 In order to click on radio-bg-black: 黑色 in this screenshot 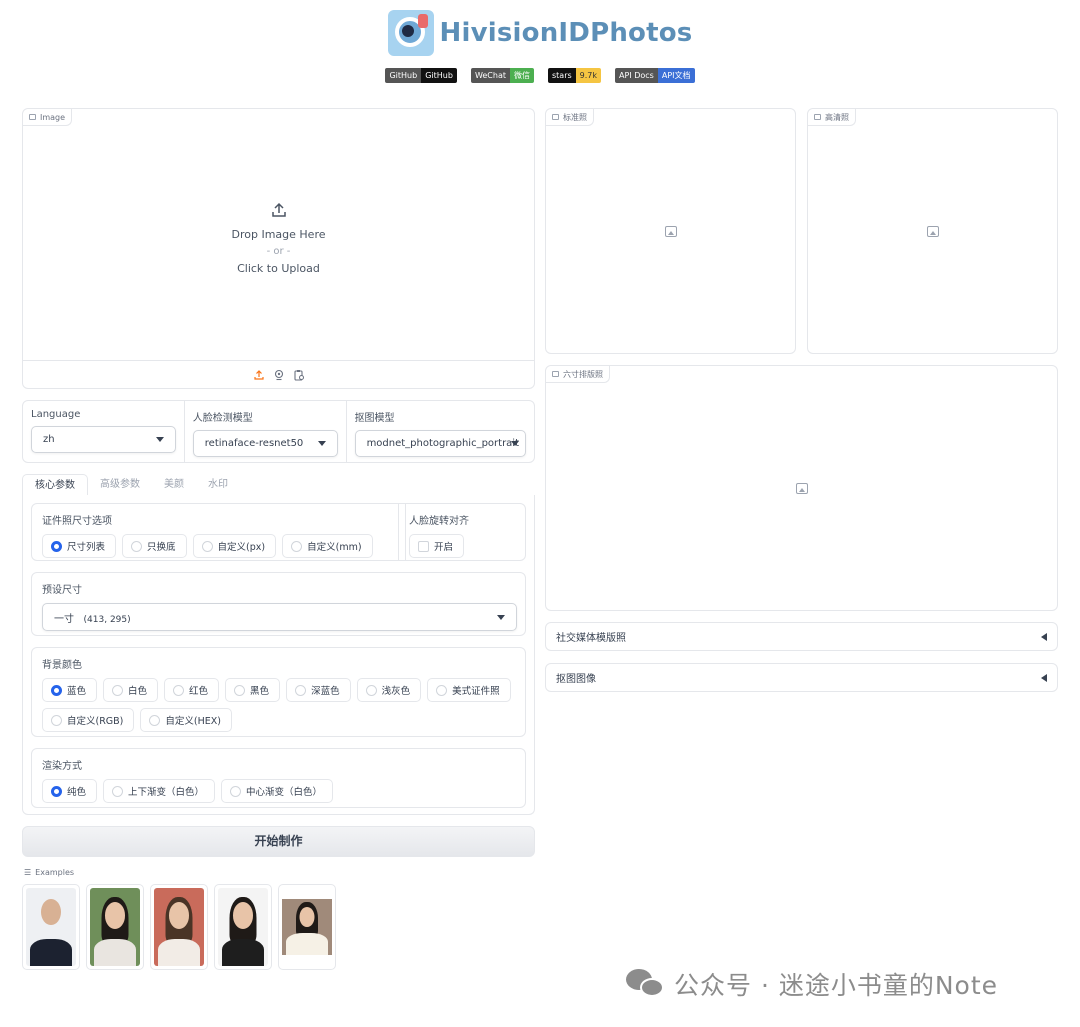, I will do `click(253, 690)`.